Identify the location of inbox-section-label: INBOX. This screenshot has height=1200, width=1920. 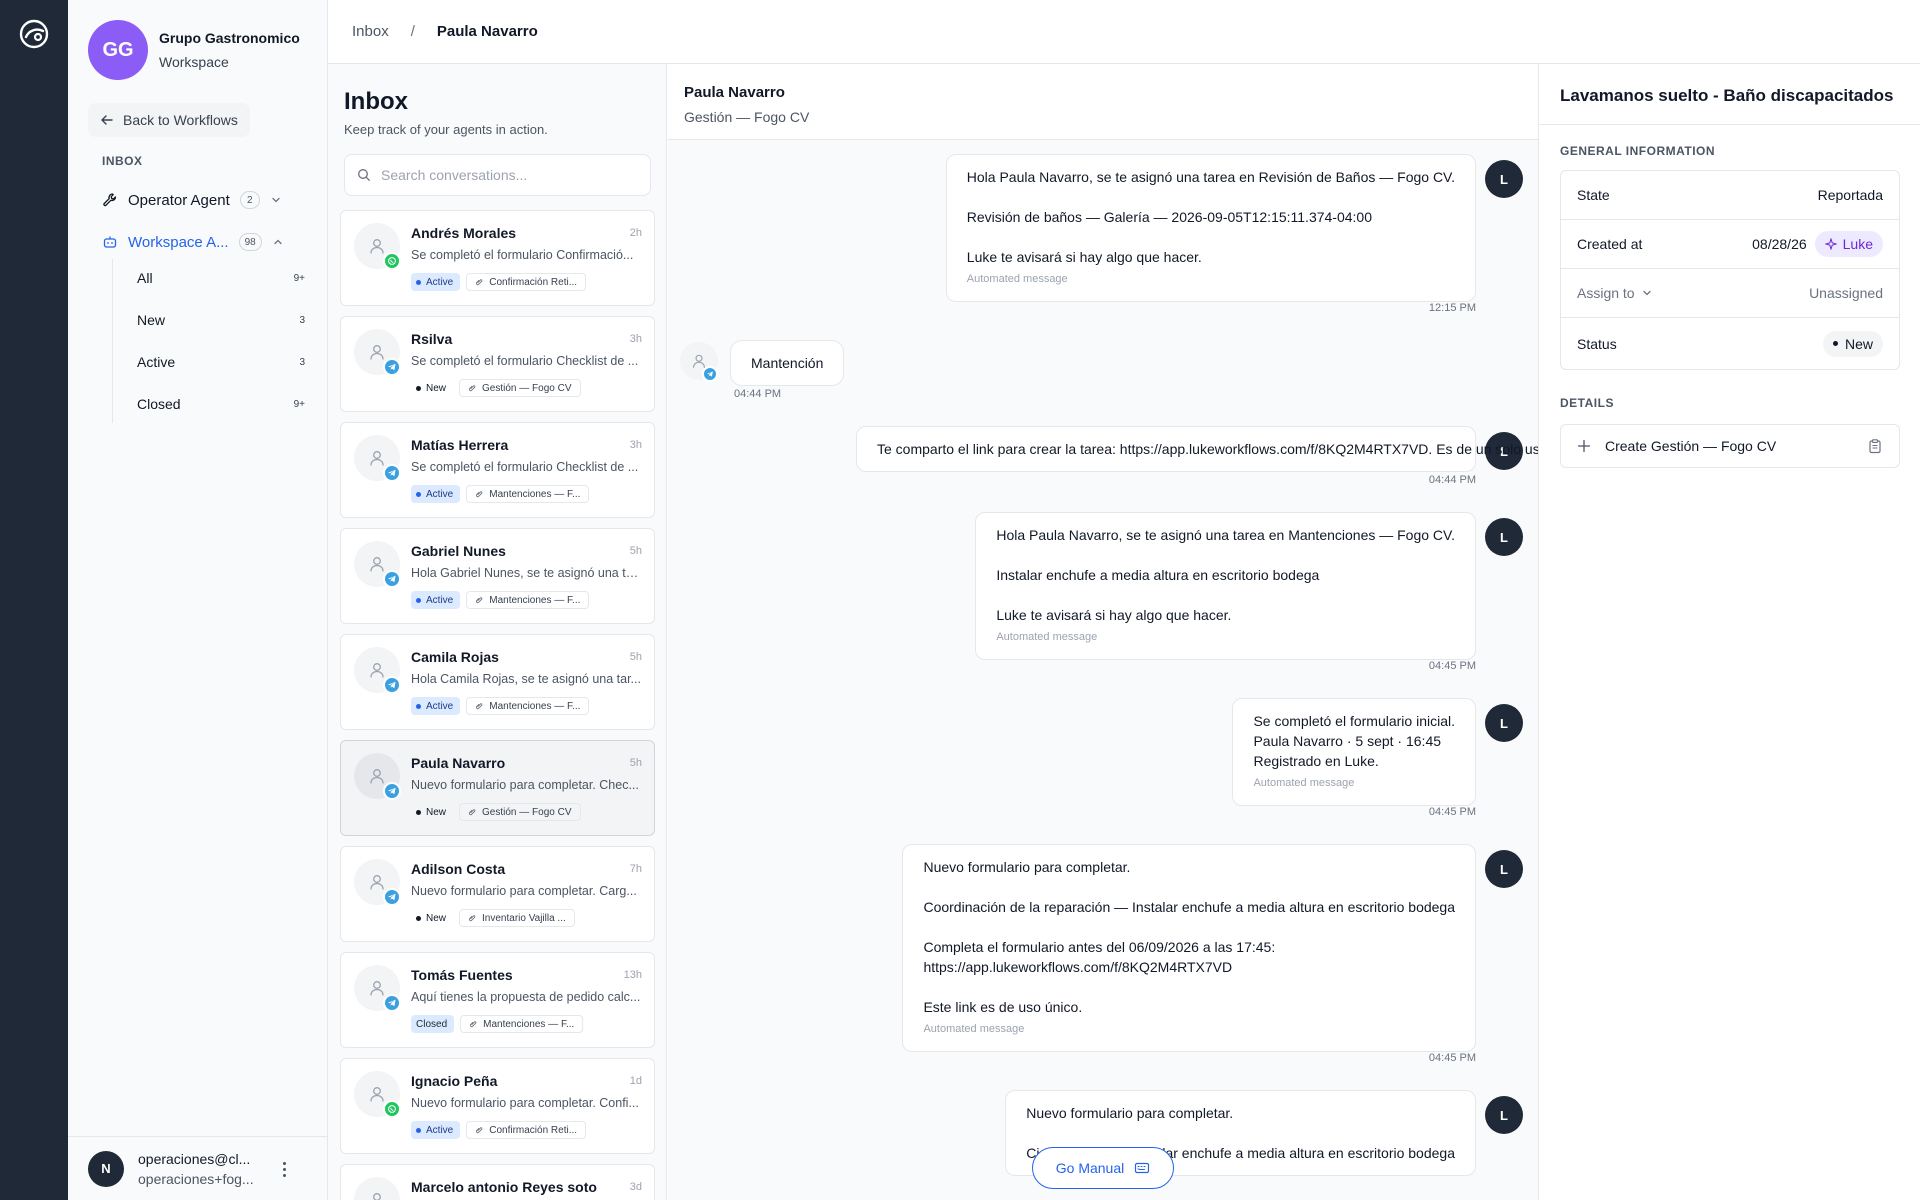
(122, 161).